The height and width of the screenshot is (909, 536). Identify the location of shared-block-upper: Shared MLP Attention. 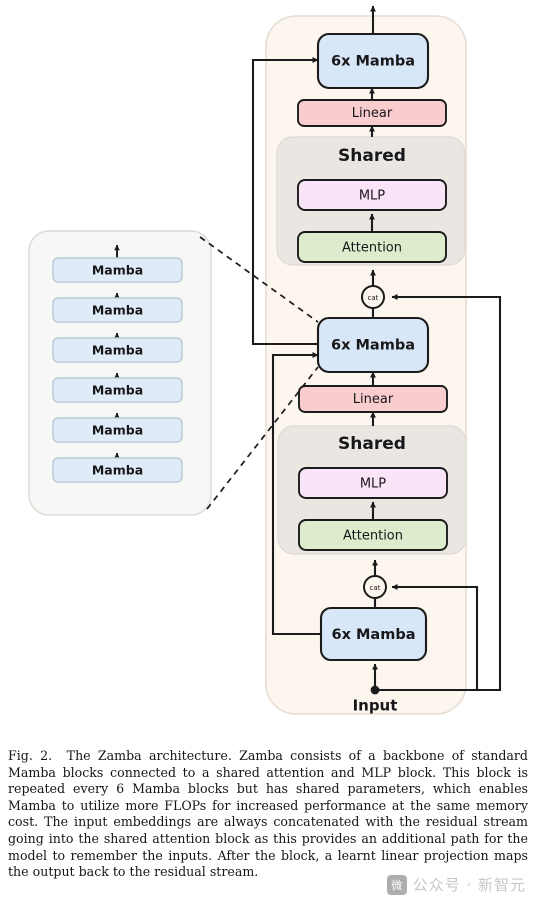
(371, 201).